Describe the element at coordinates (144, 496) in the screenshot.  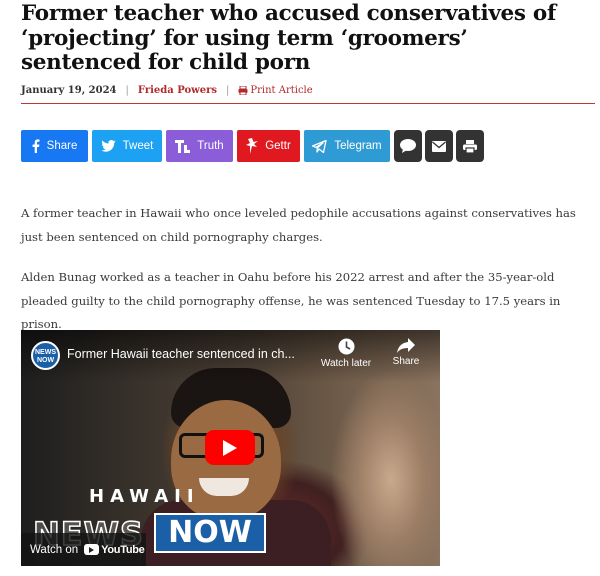
I see `overlay-hawaii-text: HAWAII` at that location.